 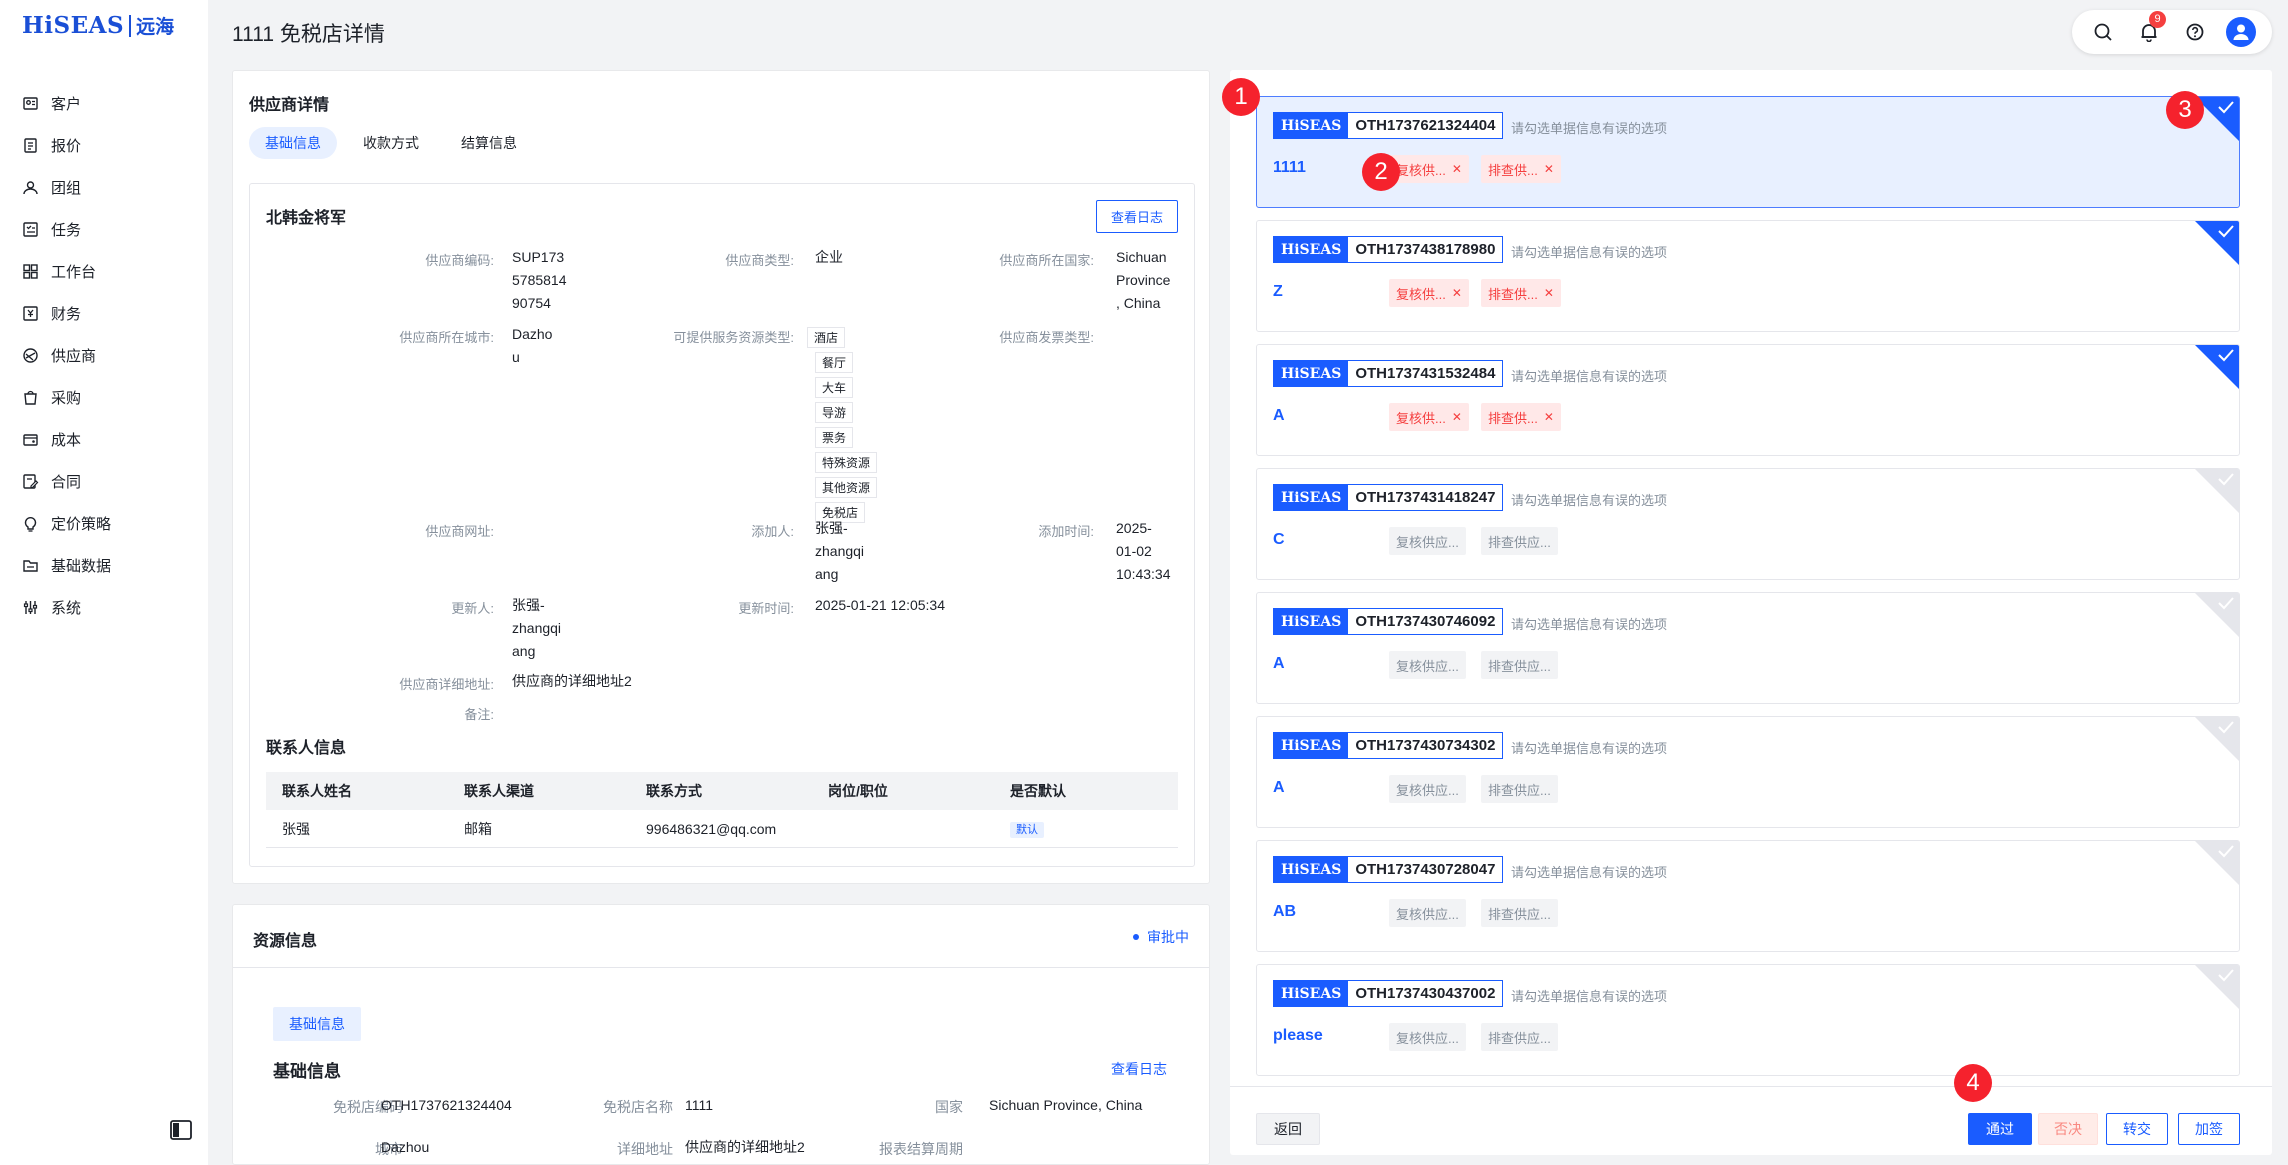 What do you see at coordinates (532, 346) in the screenshot?
I see `supplier-city-value: Dazho u` at bounding box center [532, 346].